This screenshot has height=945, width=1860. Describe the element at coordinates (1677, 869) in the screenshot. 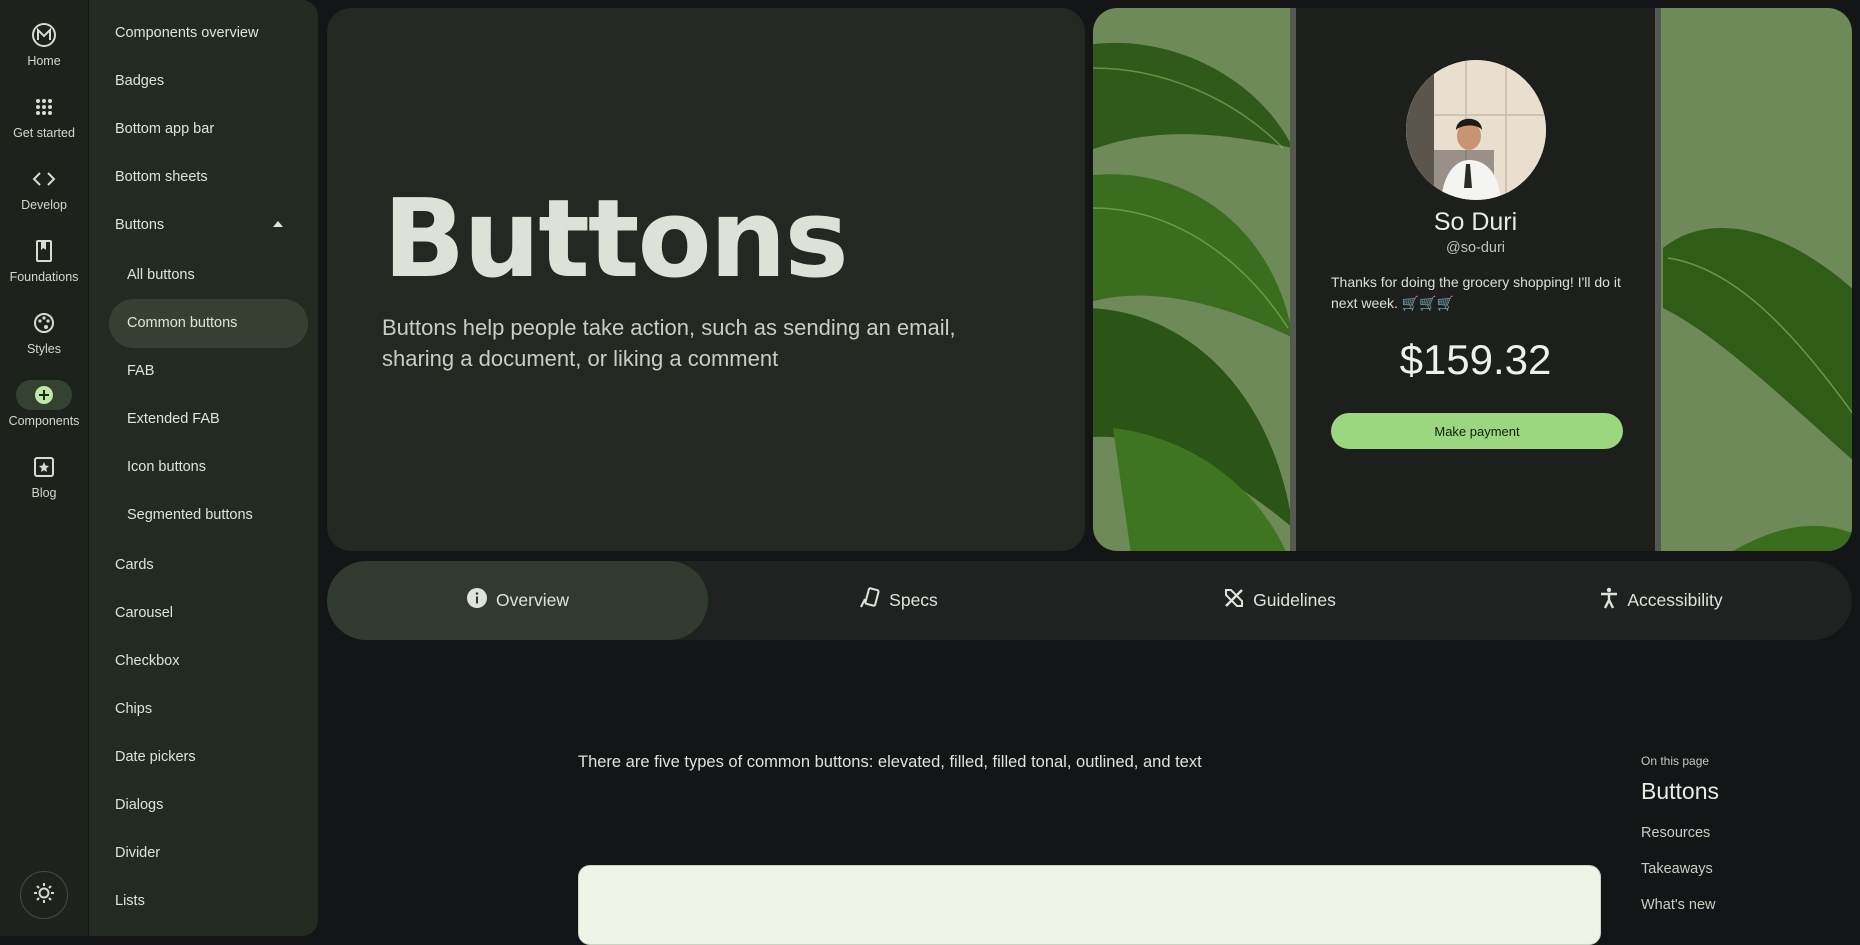

I see `toc-link-takeaways: Takeaways` at that location.